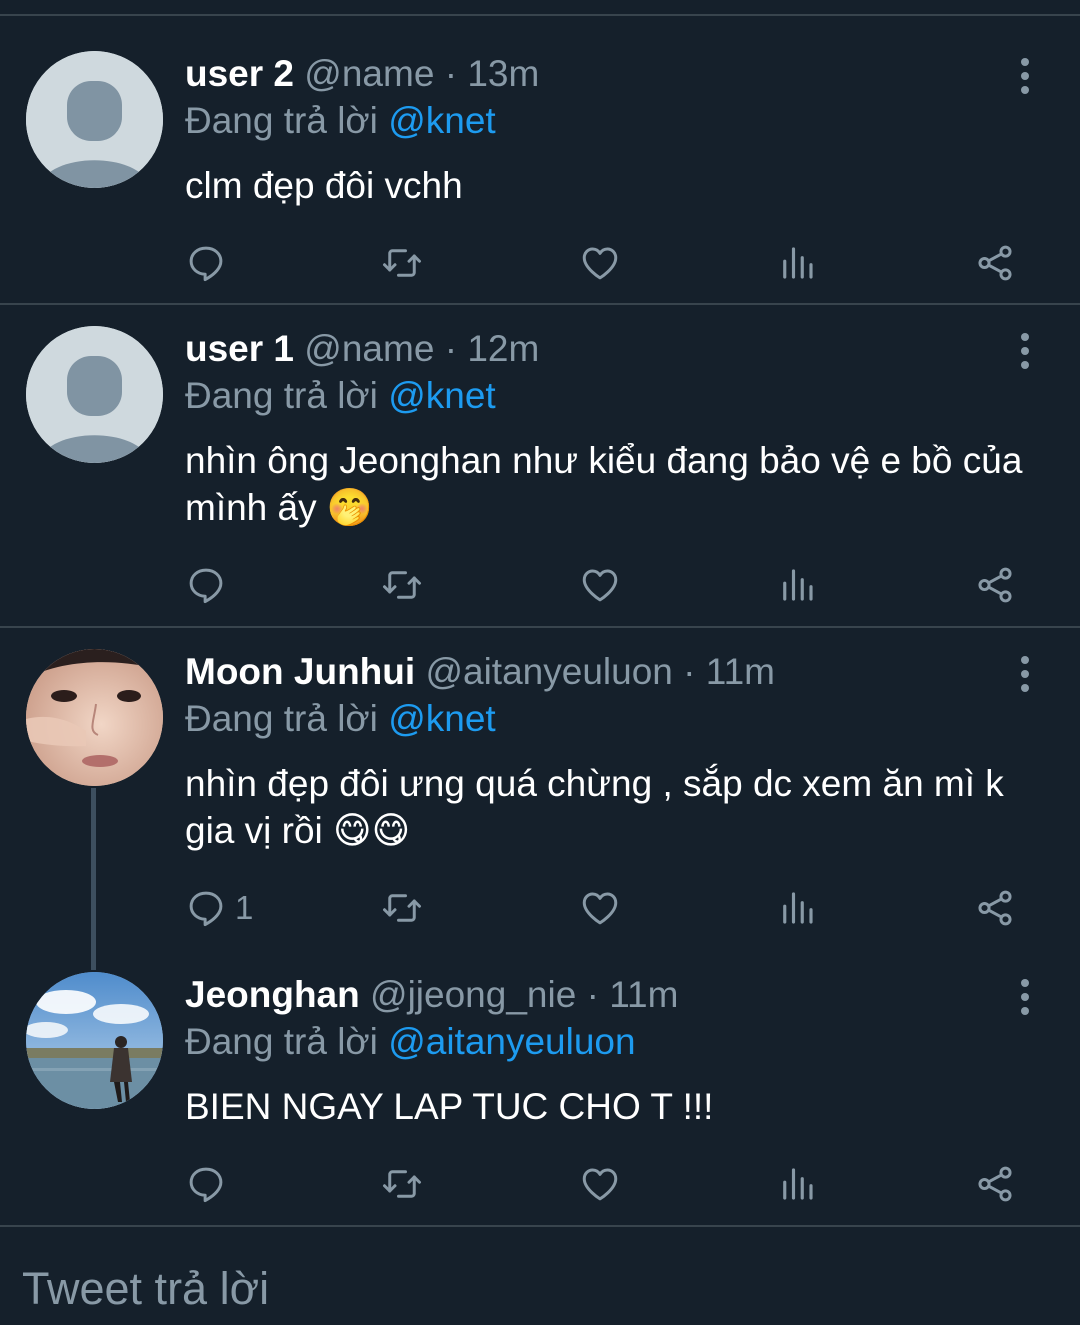 The width and height of the screenshot is (1080, 1325). Describe the element at coordinates (548, 671) in the screenshot. I see `user-handle: @aitanyeuluon` at that location.